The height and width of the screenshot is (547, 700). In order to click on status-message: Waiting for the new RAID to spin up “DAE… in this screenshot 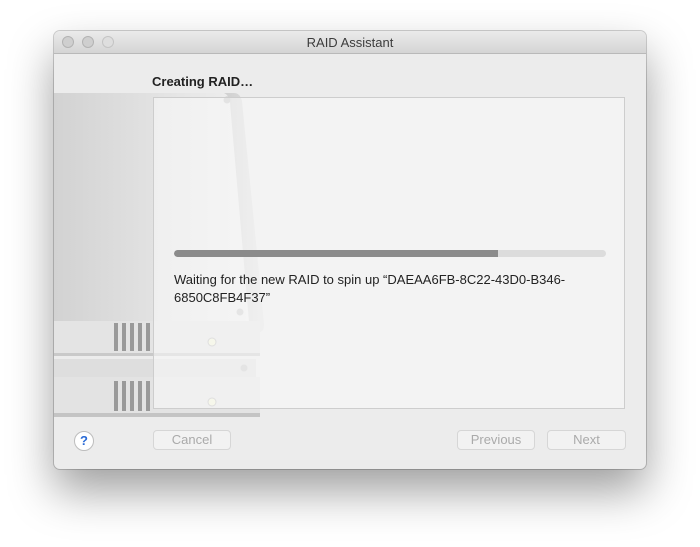, I will do `click(370, 288)`.